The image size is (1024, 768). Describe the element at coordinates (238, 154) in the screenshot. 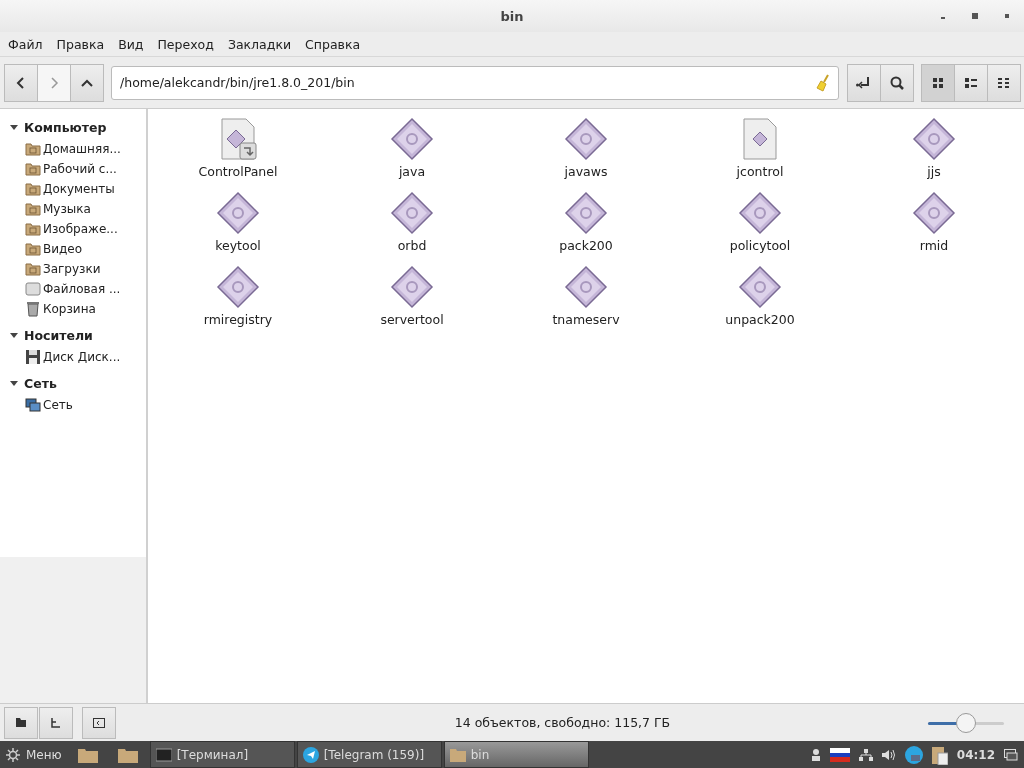

I see `file-item: ControlPanel` at that location.